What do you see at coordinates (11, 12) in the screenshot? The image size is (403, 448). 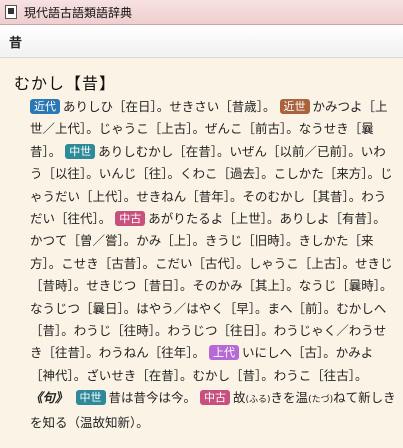 I see `app-icon` at bounding box center [11, 12].